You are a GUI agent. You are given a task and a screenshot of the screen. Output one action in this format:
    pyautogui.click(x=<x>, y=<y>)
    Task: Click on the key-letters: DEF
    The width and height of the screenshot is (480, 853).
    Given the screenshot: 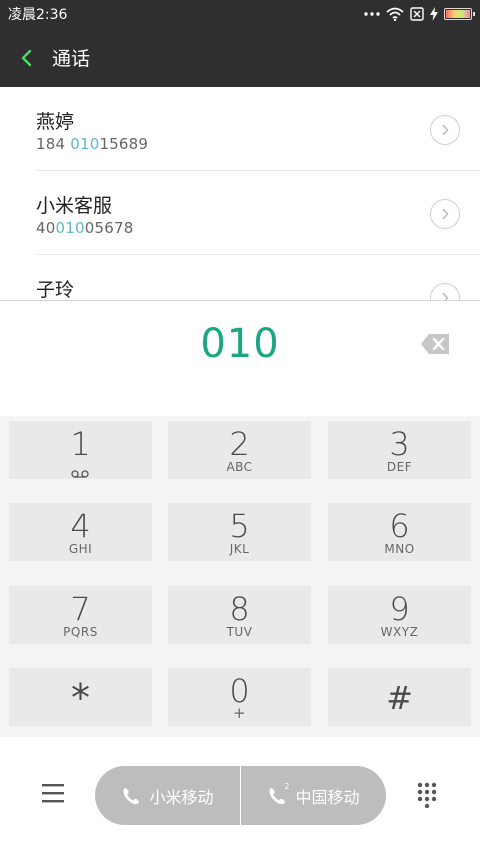 What is the action you would take?
    pyautogui.click(x=399, y=467)
    